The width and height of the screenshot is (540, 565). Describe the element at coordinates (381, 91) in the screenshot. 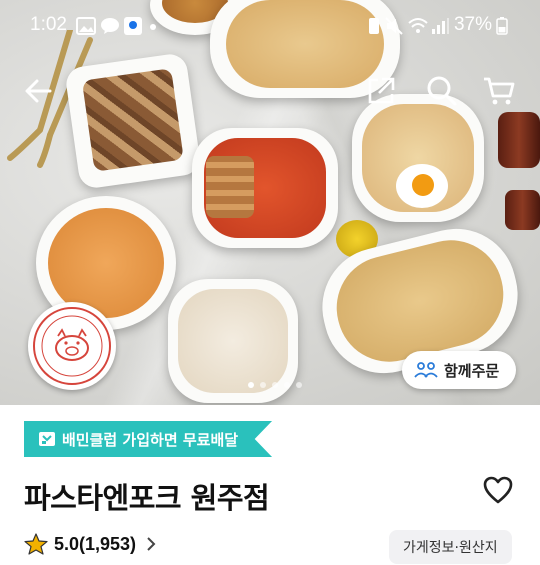

I see `share-icon` at that location.